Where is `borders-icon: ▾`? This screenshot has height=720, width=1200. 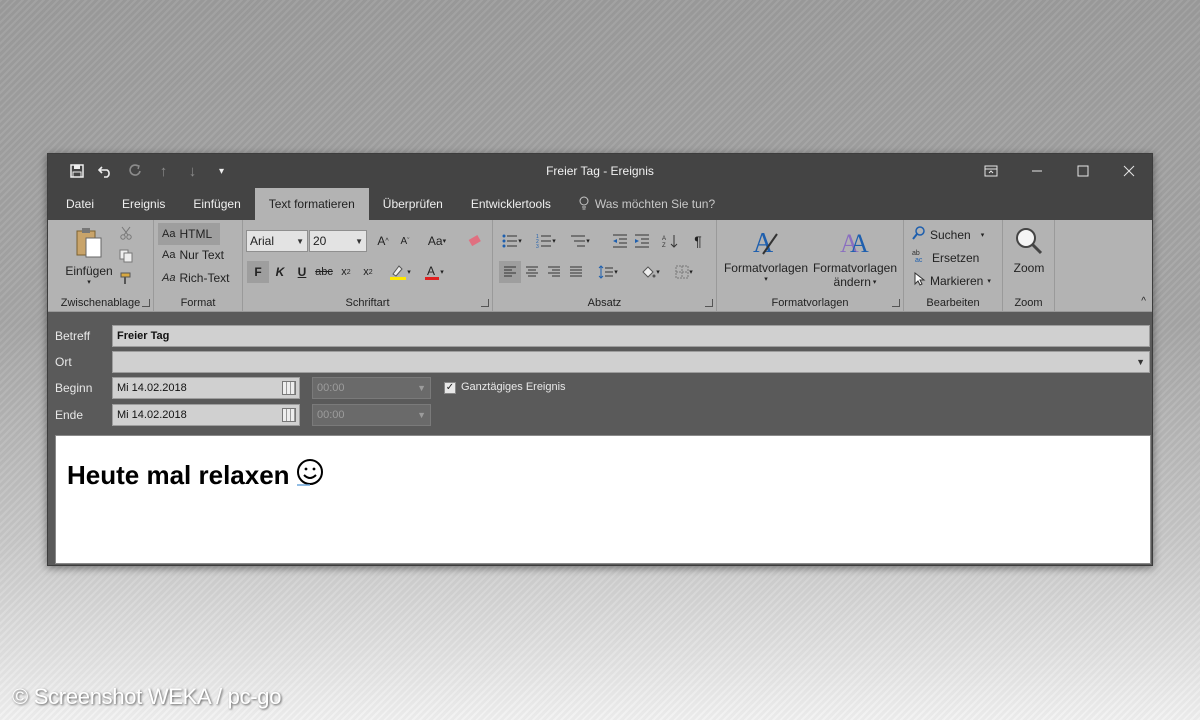 borders-icon: ▾ is located at coordinates (684, 272).